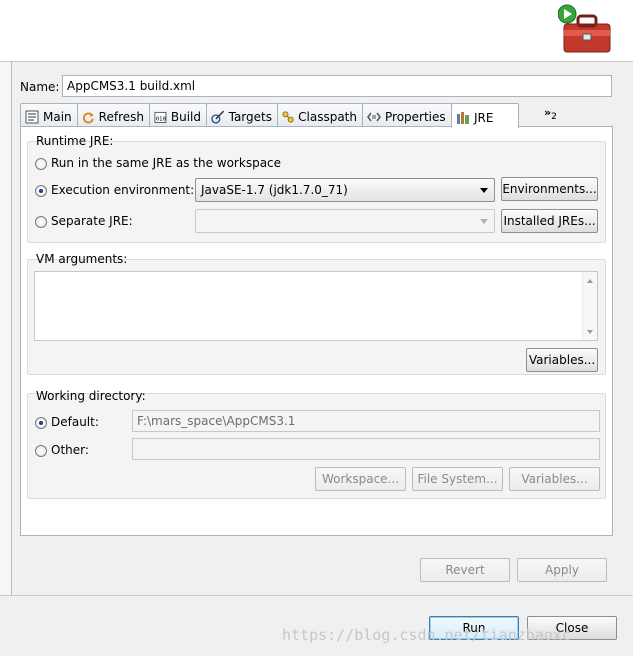  What do you see at coordinates (274, 190) in the screenshot?
I see `execution-environment-value: JavaSE-1.7 (jdk1.7.0_71)` at bounding box center [274, 190].